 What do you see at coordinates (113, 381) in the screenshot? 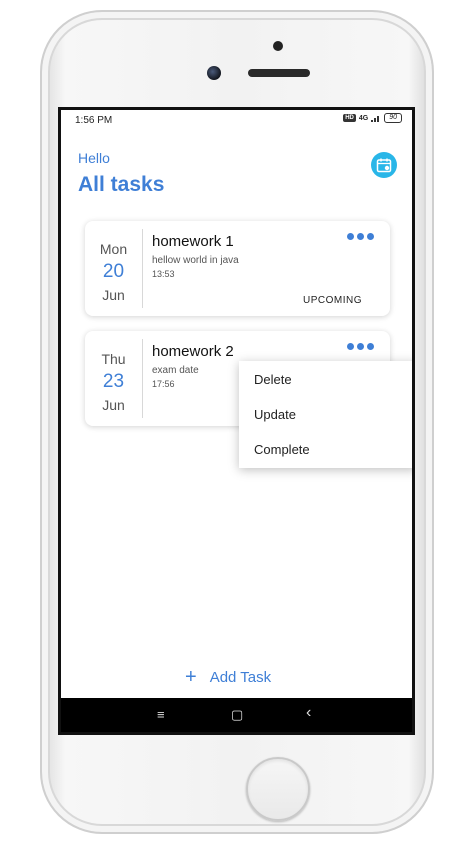
I see `task-day: 23` at bounding box center [113, 381].